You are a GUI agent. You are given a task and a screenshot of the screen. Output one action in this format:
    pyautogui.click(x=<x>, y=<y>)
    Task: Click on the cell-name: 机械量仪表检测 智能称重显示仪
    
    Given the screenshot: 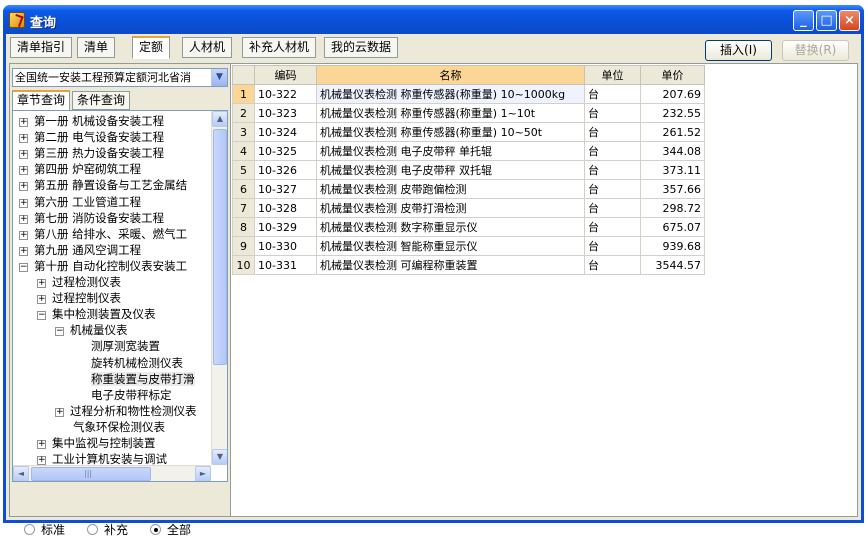 What is the action you would take?
    pyautogui.click(x=450, y=246)
    